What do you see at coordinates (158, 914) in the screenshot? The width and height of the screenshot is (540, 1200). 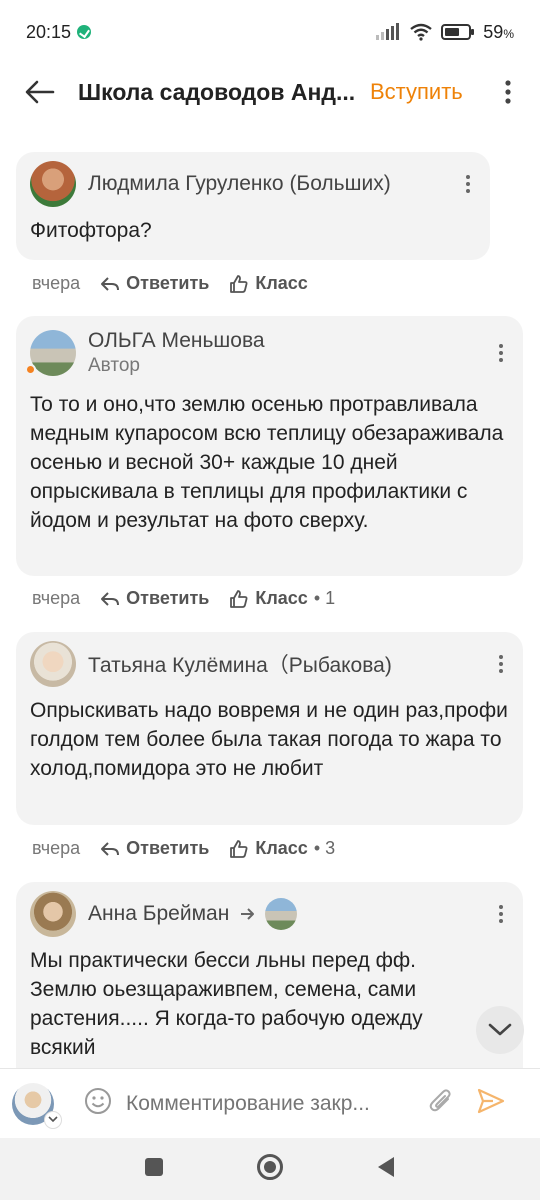 I see `author-name: Анна Брейман` at bounding box center [158, 914].